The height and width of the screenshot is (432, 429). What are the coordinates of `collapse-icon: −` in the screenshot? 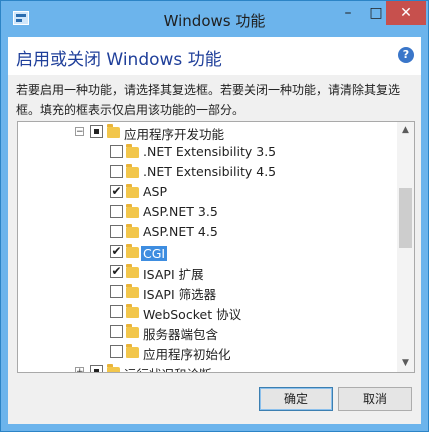 It's located at (79, 132).